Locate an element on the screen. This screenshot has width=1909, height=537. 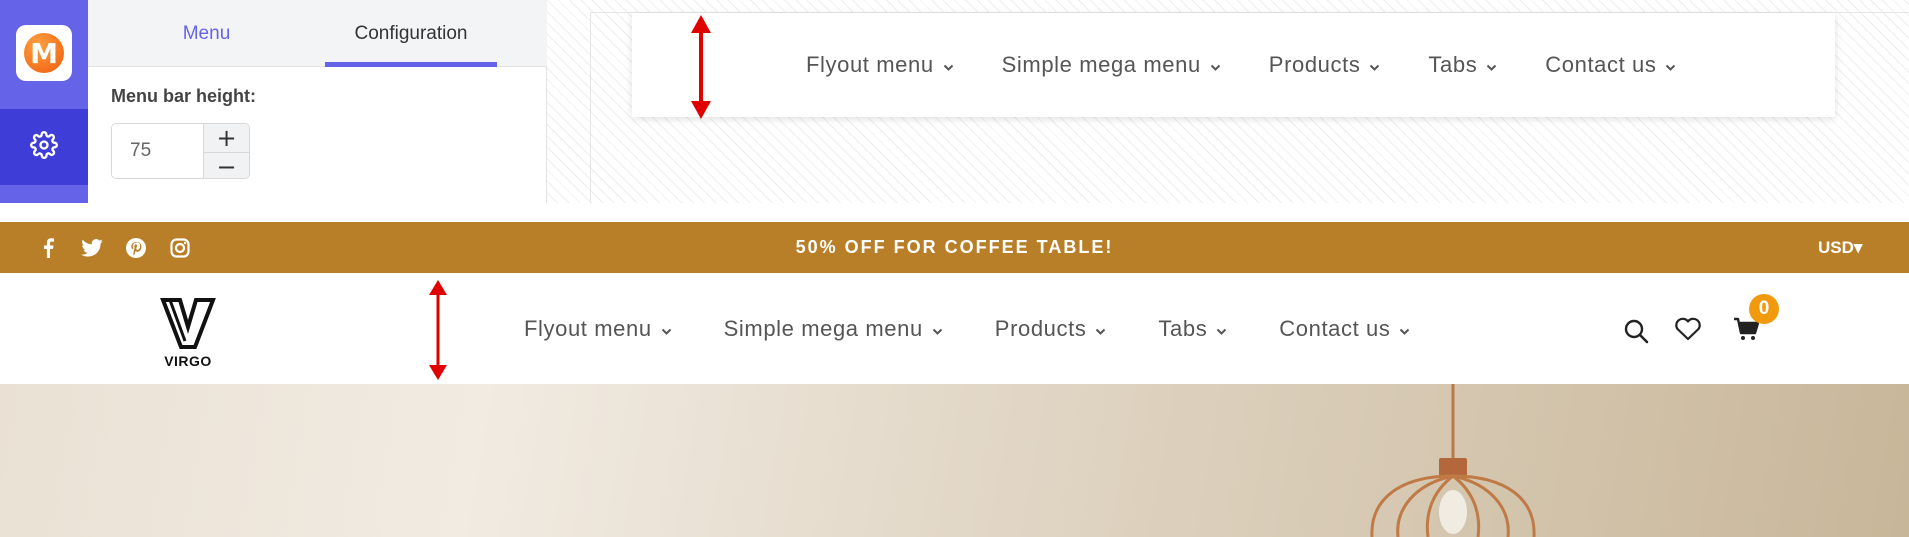
preview-nav-products: Products is located at coordinates (1325, 65).